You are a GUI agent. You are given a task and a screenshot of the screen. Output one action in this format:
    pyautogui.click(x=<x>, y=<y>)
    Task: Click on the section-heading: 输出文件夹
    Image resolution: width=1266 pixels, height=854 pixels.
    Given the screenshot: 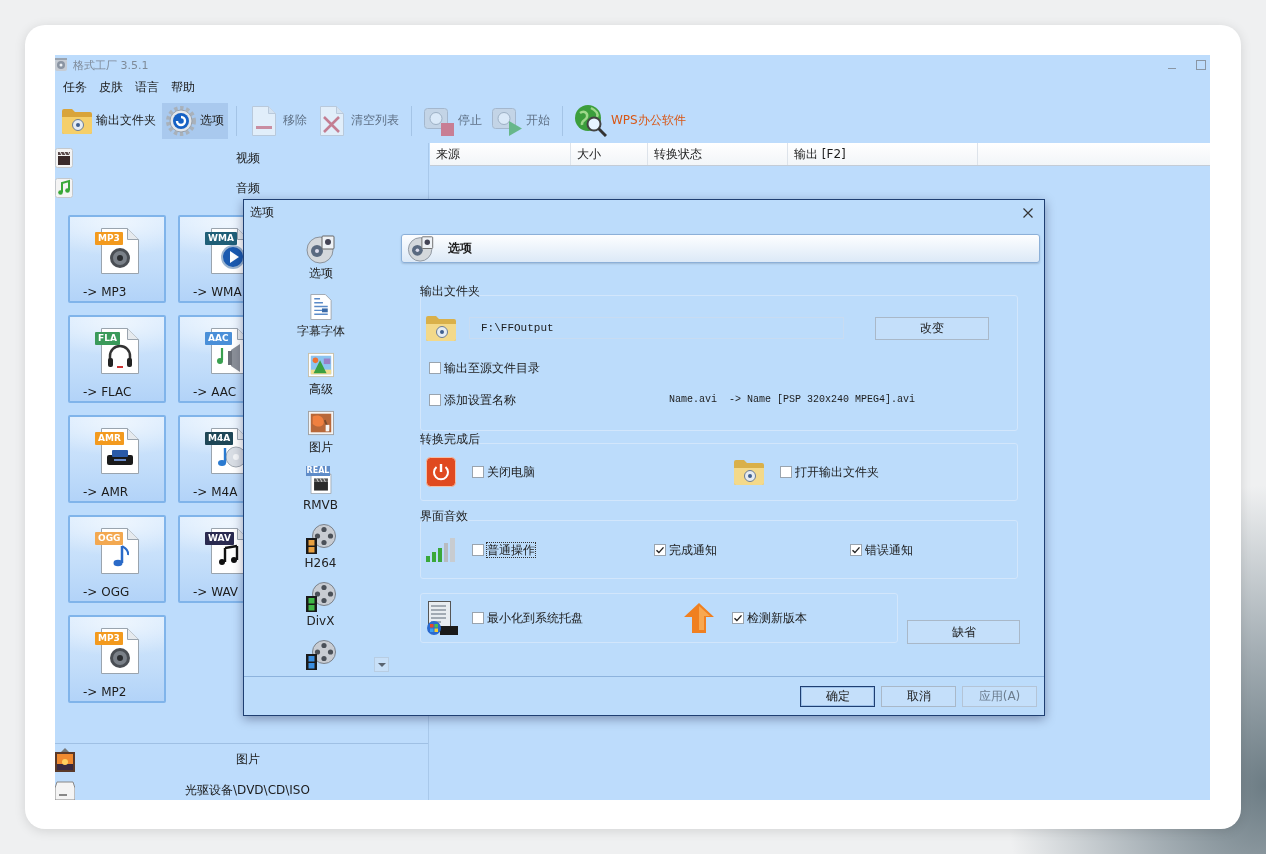 What is the action you would take?
    pyautogui.click(x=450, y=291)
    